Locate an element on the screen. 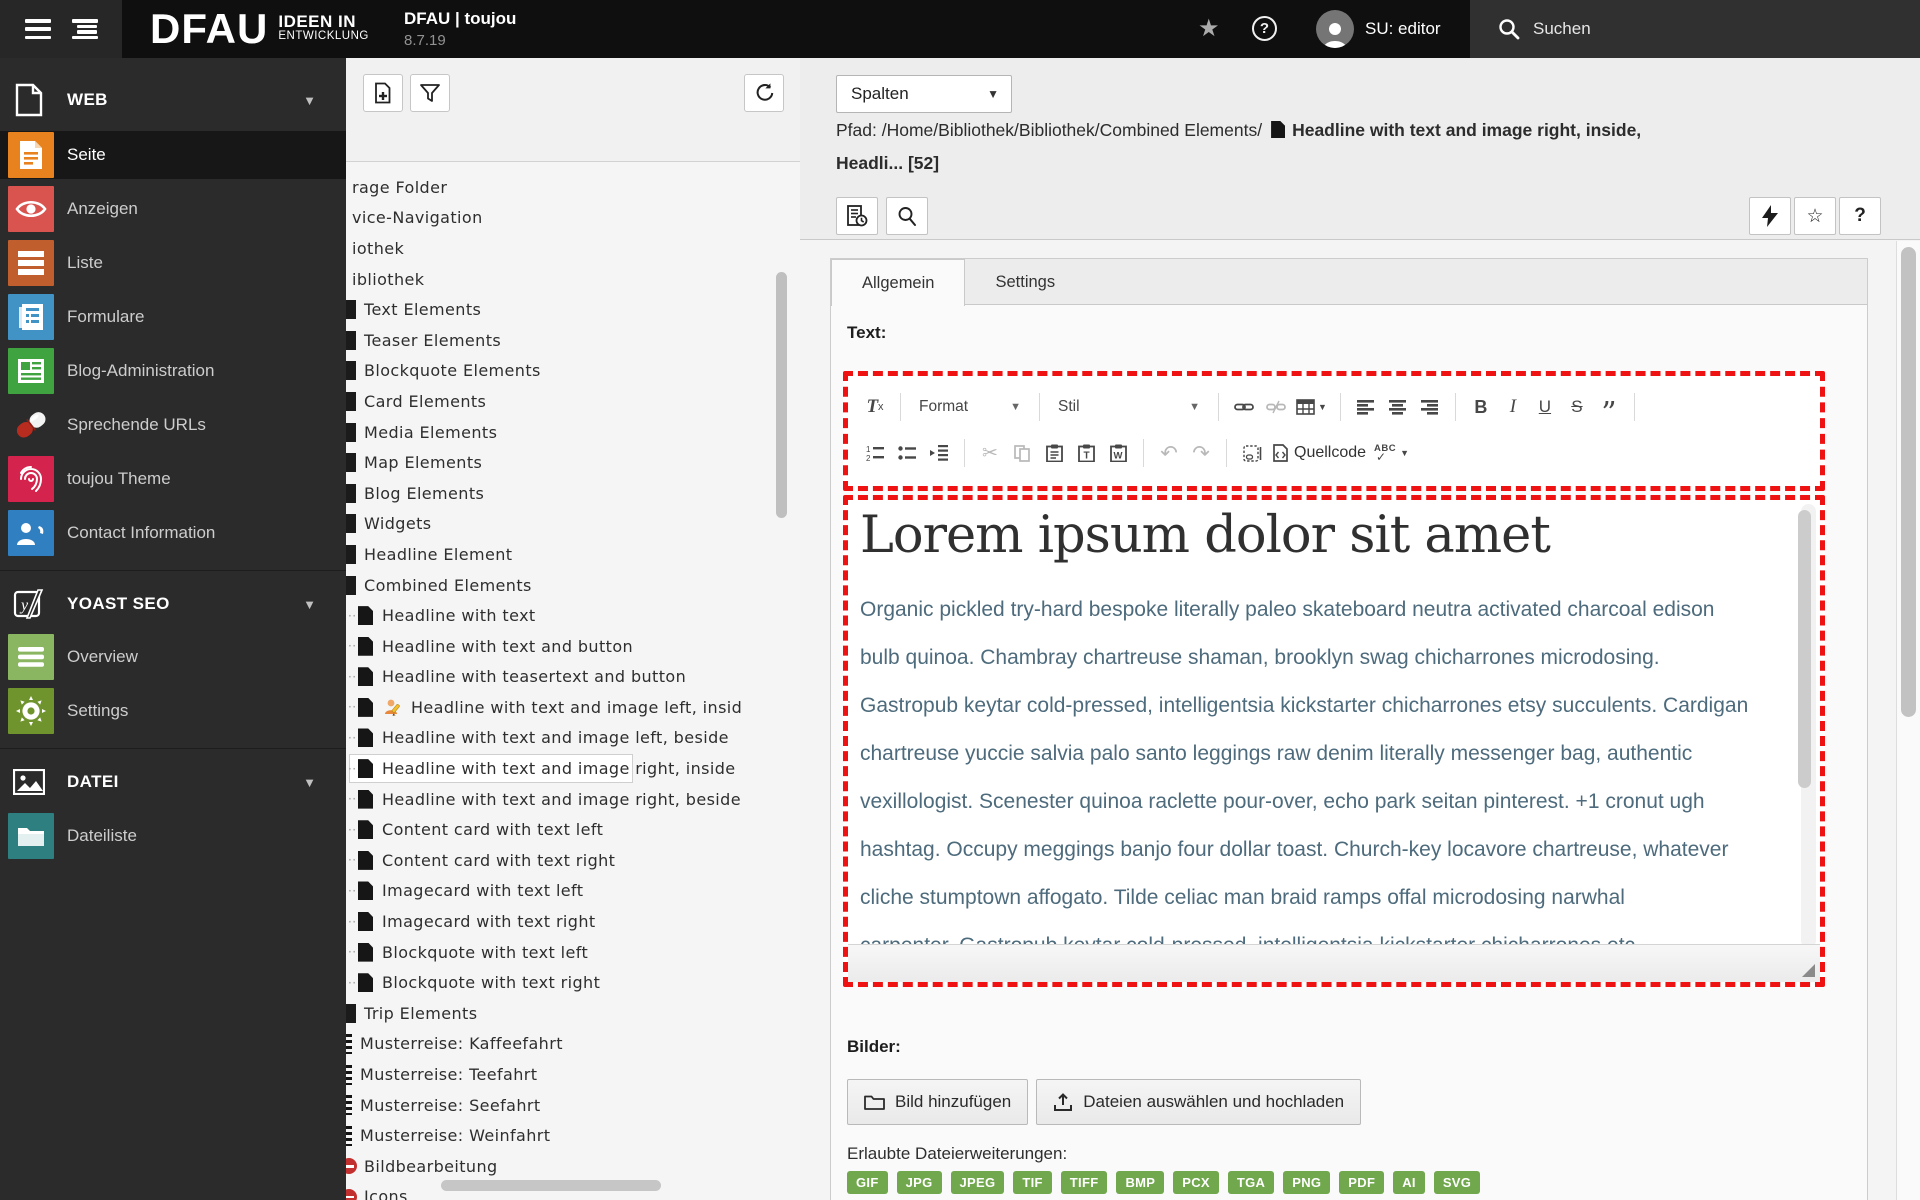 This screenshot has width=1920, height=1200. module-sprechende-urls: Sprechende URLs is located at coordinates (173, 425).